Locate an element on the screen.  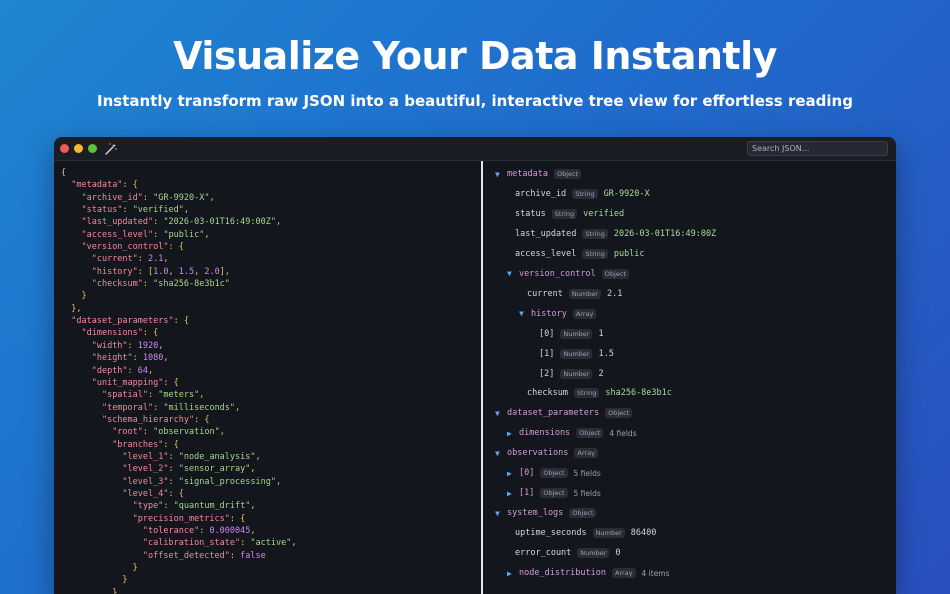
search-input is located at coordinates (817, 148).